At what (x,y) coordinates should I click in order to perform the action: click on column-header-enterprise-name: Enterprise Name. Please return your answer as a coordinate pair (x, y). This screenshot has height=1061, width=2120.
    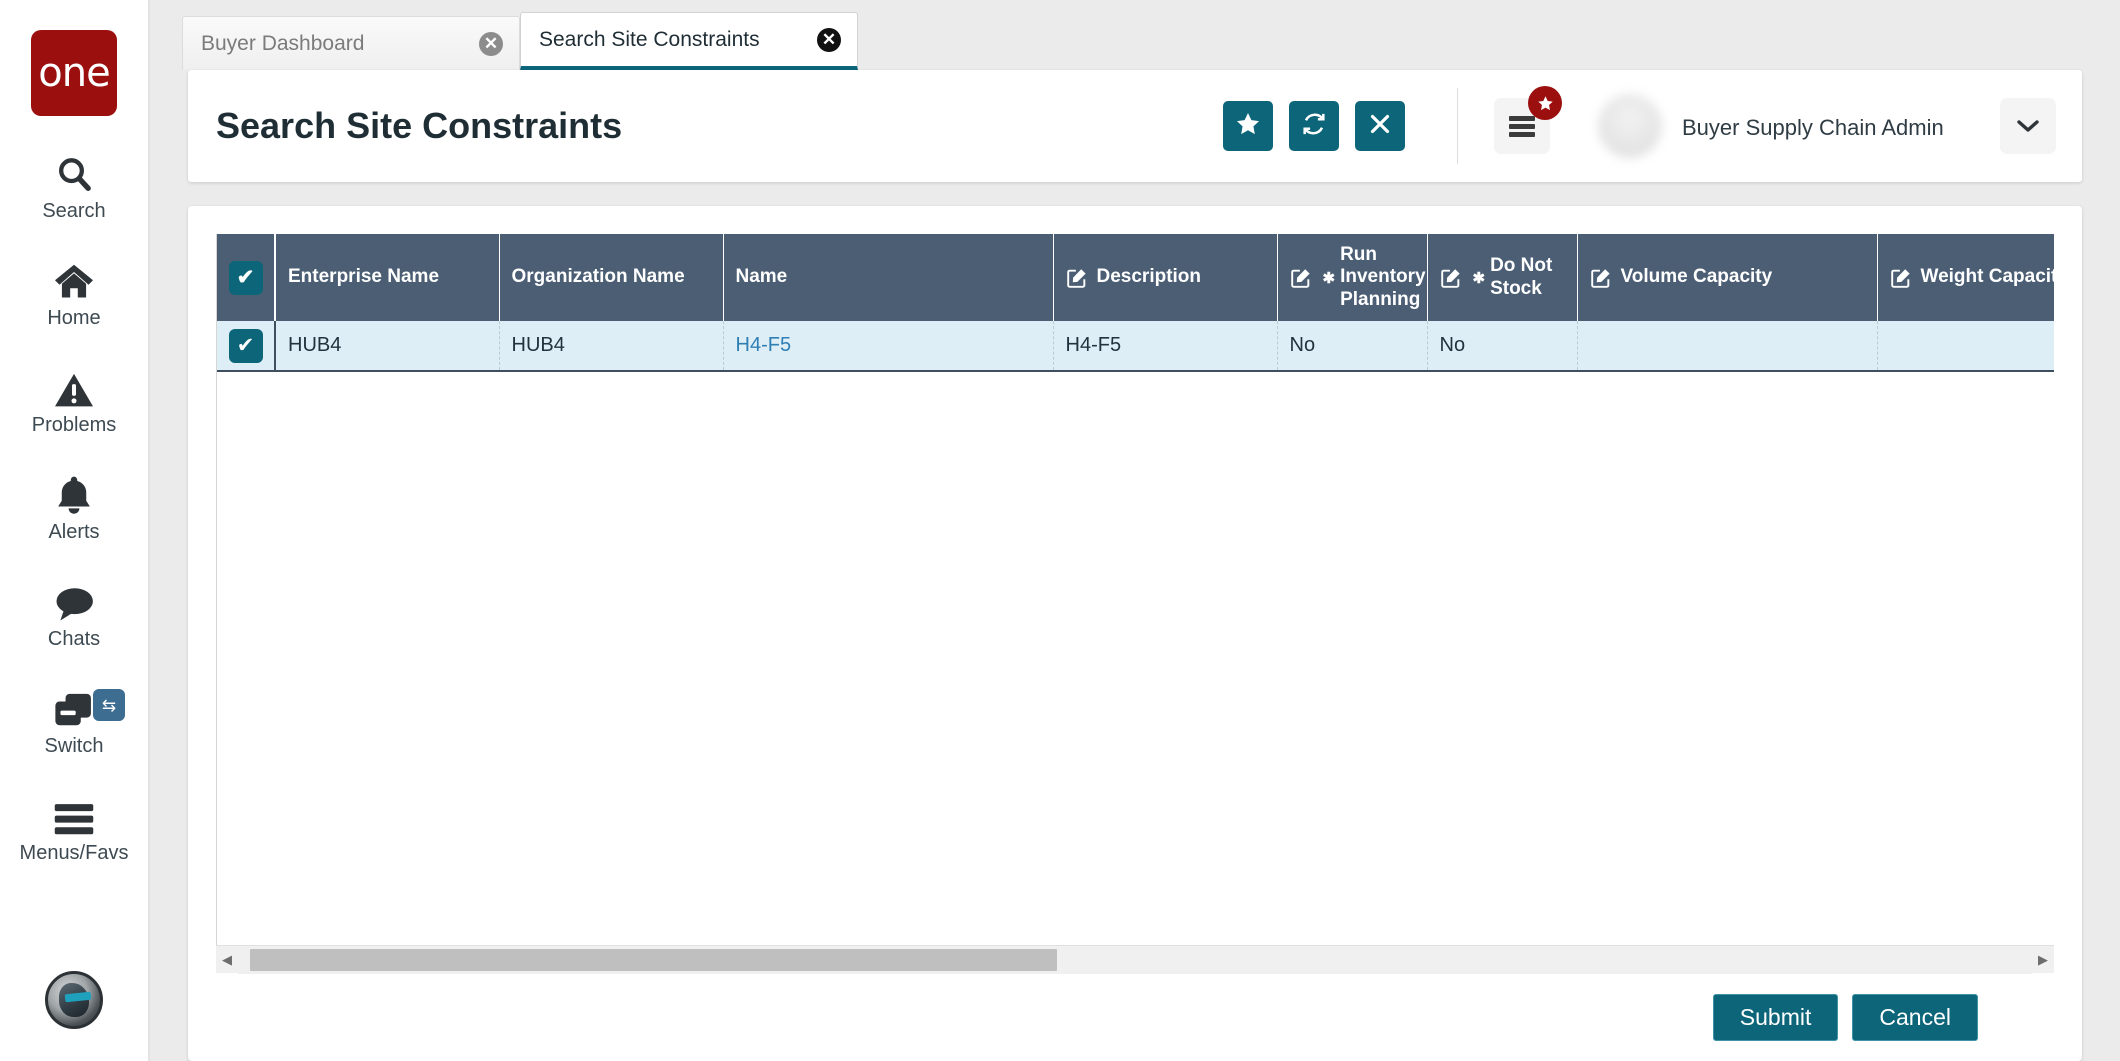
    Looking at the image, I should click on (387, 278).